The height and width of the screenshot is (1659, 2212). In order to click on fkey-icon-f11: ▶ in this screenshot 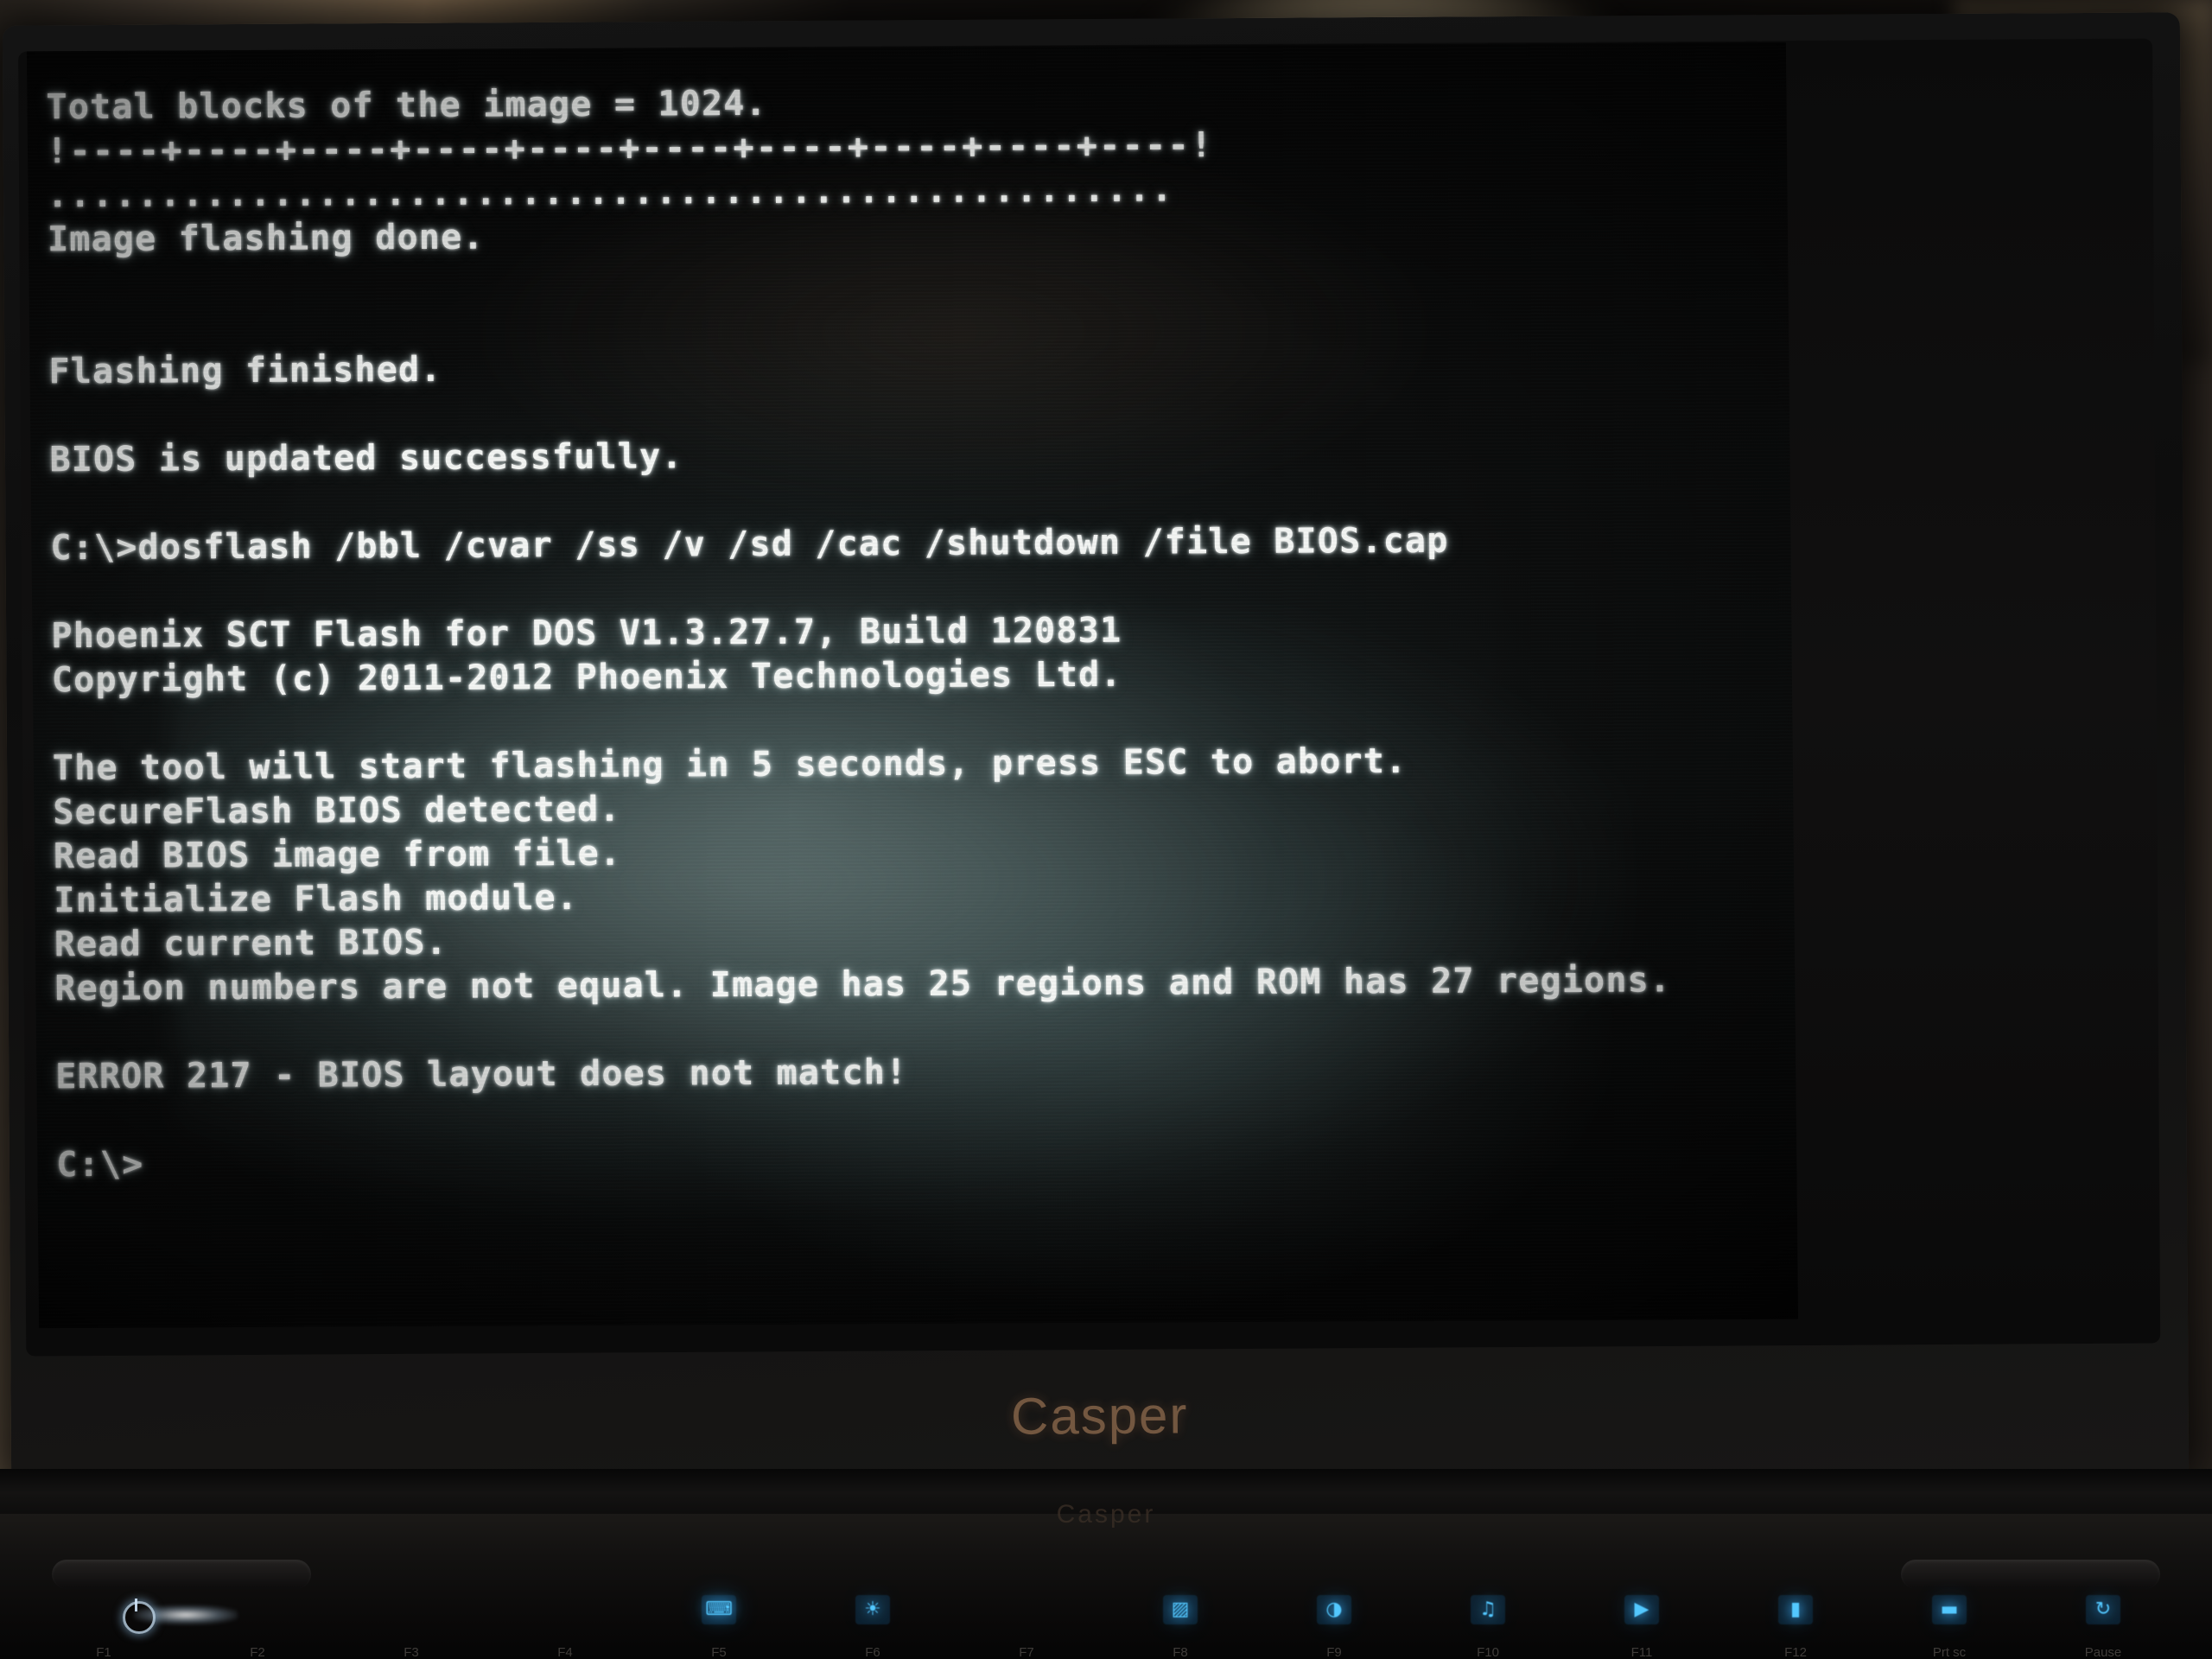, I will do `click(1641, 1609)`.